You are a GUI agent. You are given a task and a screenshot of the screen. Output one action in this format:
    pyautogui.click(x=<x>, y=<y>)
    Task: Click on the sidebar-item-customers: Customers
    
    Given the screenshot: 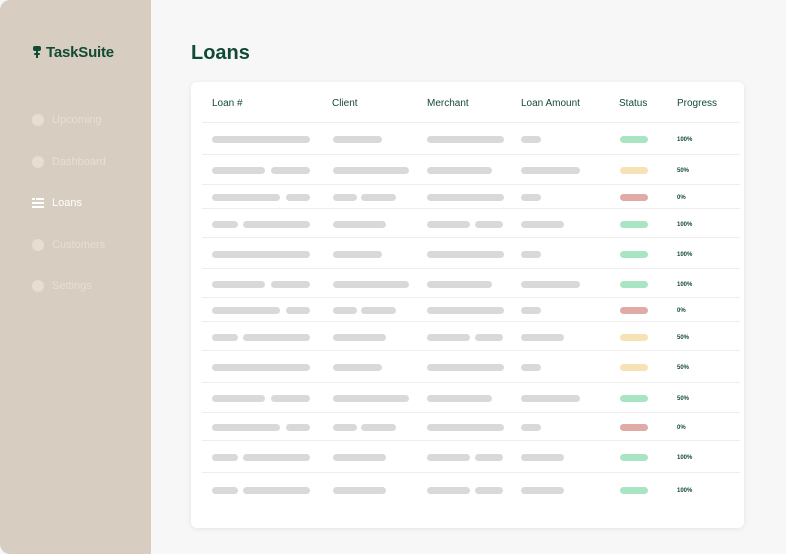 What is the action you would take?
    pyautogui.click(x=89, y=245)
    